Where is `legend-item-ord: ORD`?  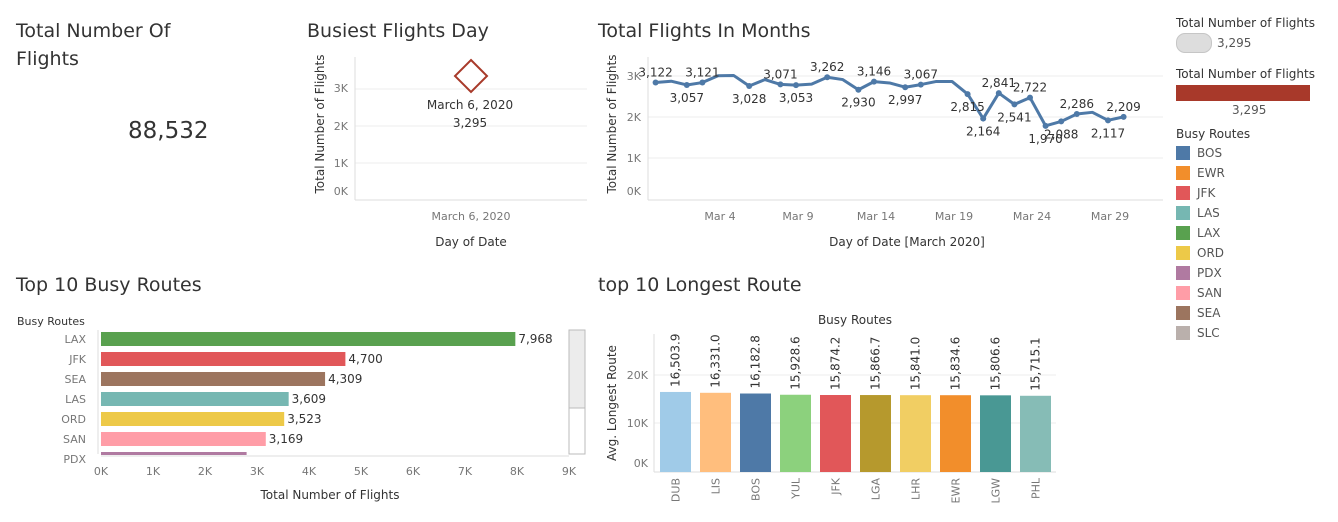
legend-item-ord: ORD is located at coordinates (1256, 253).